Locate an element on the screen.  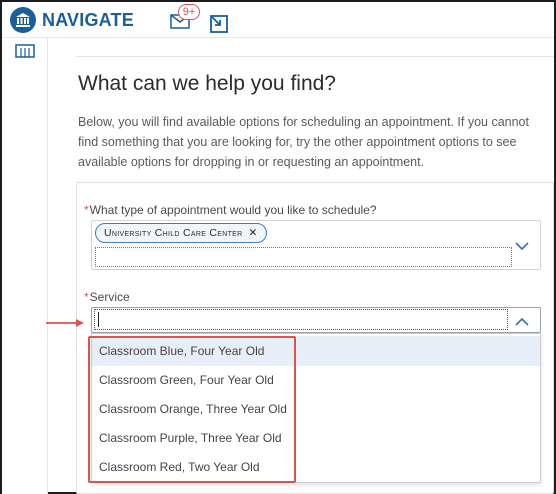
service-option: Classroom Orange, Three Year Old is located at coordinates (316, 409).